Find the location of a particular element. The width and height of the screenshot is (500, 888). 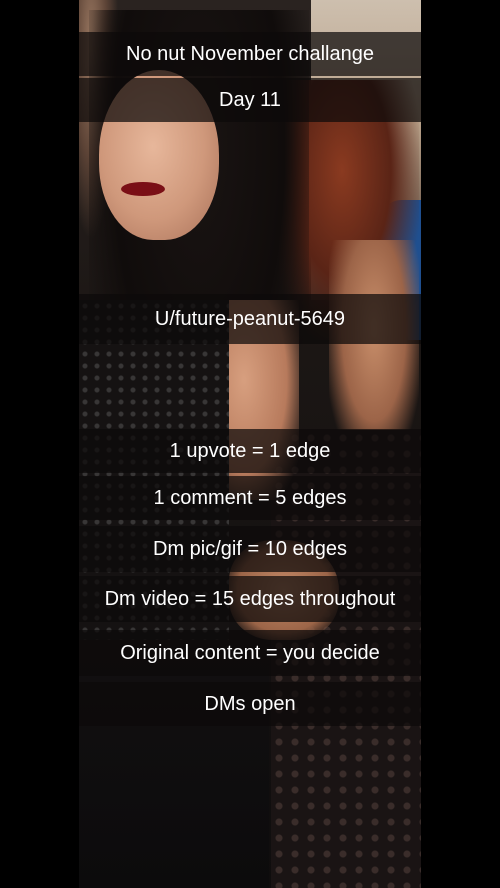

rule-dm-pic-text: Dm pic/gif = 10 edges is located at coordinates (250, 549).